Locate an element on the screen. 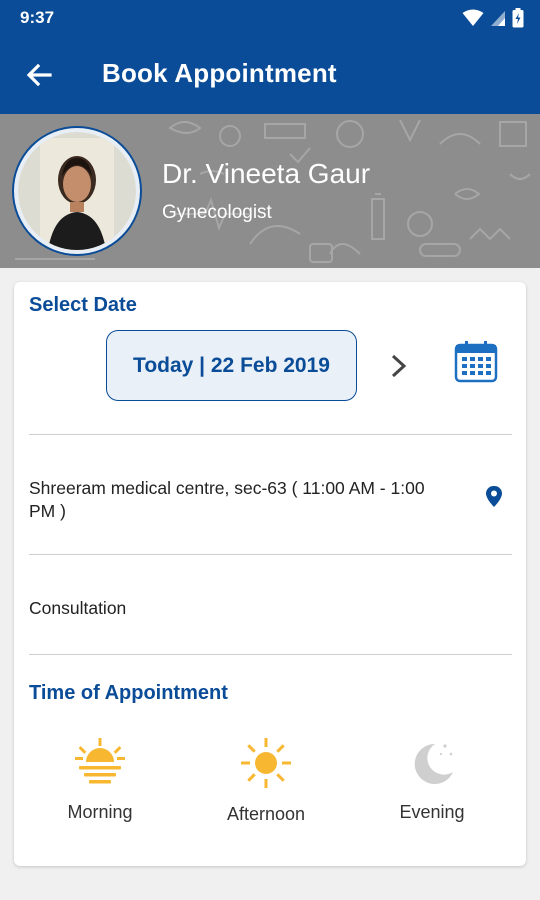 The image size is (540, 900). location-pin-icon is located at coordinates (494, 496).